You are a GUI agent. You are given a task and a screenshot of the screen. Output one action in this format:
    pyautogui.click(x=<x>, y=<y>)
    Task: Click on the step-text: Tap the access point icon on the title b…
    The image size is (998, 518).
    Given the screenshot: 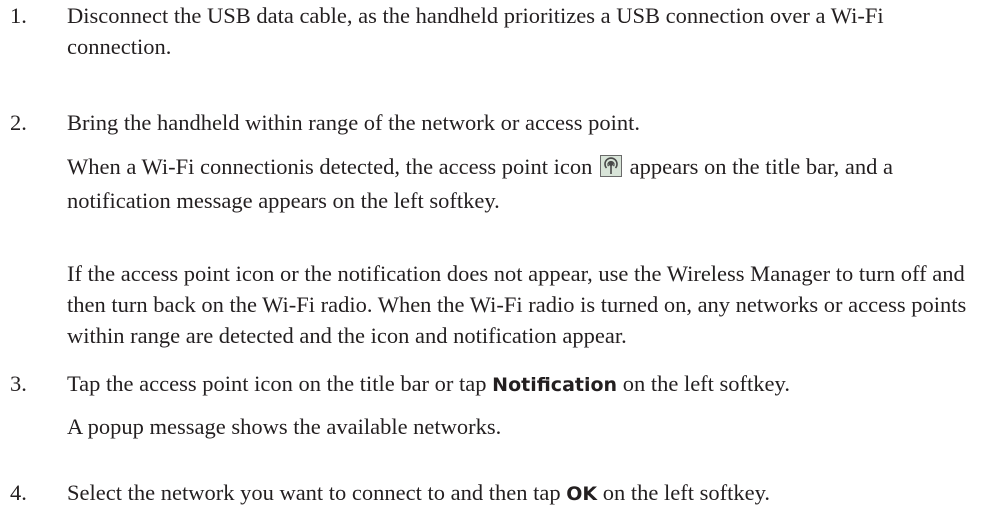 What is the action you would take?
    pyautogui.click(x=519, y=384)
    